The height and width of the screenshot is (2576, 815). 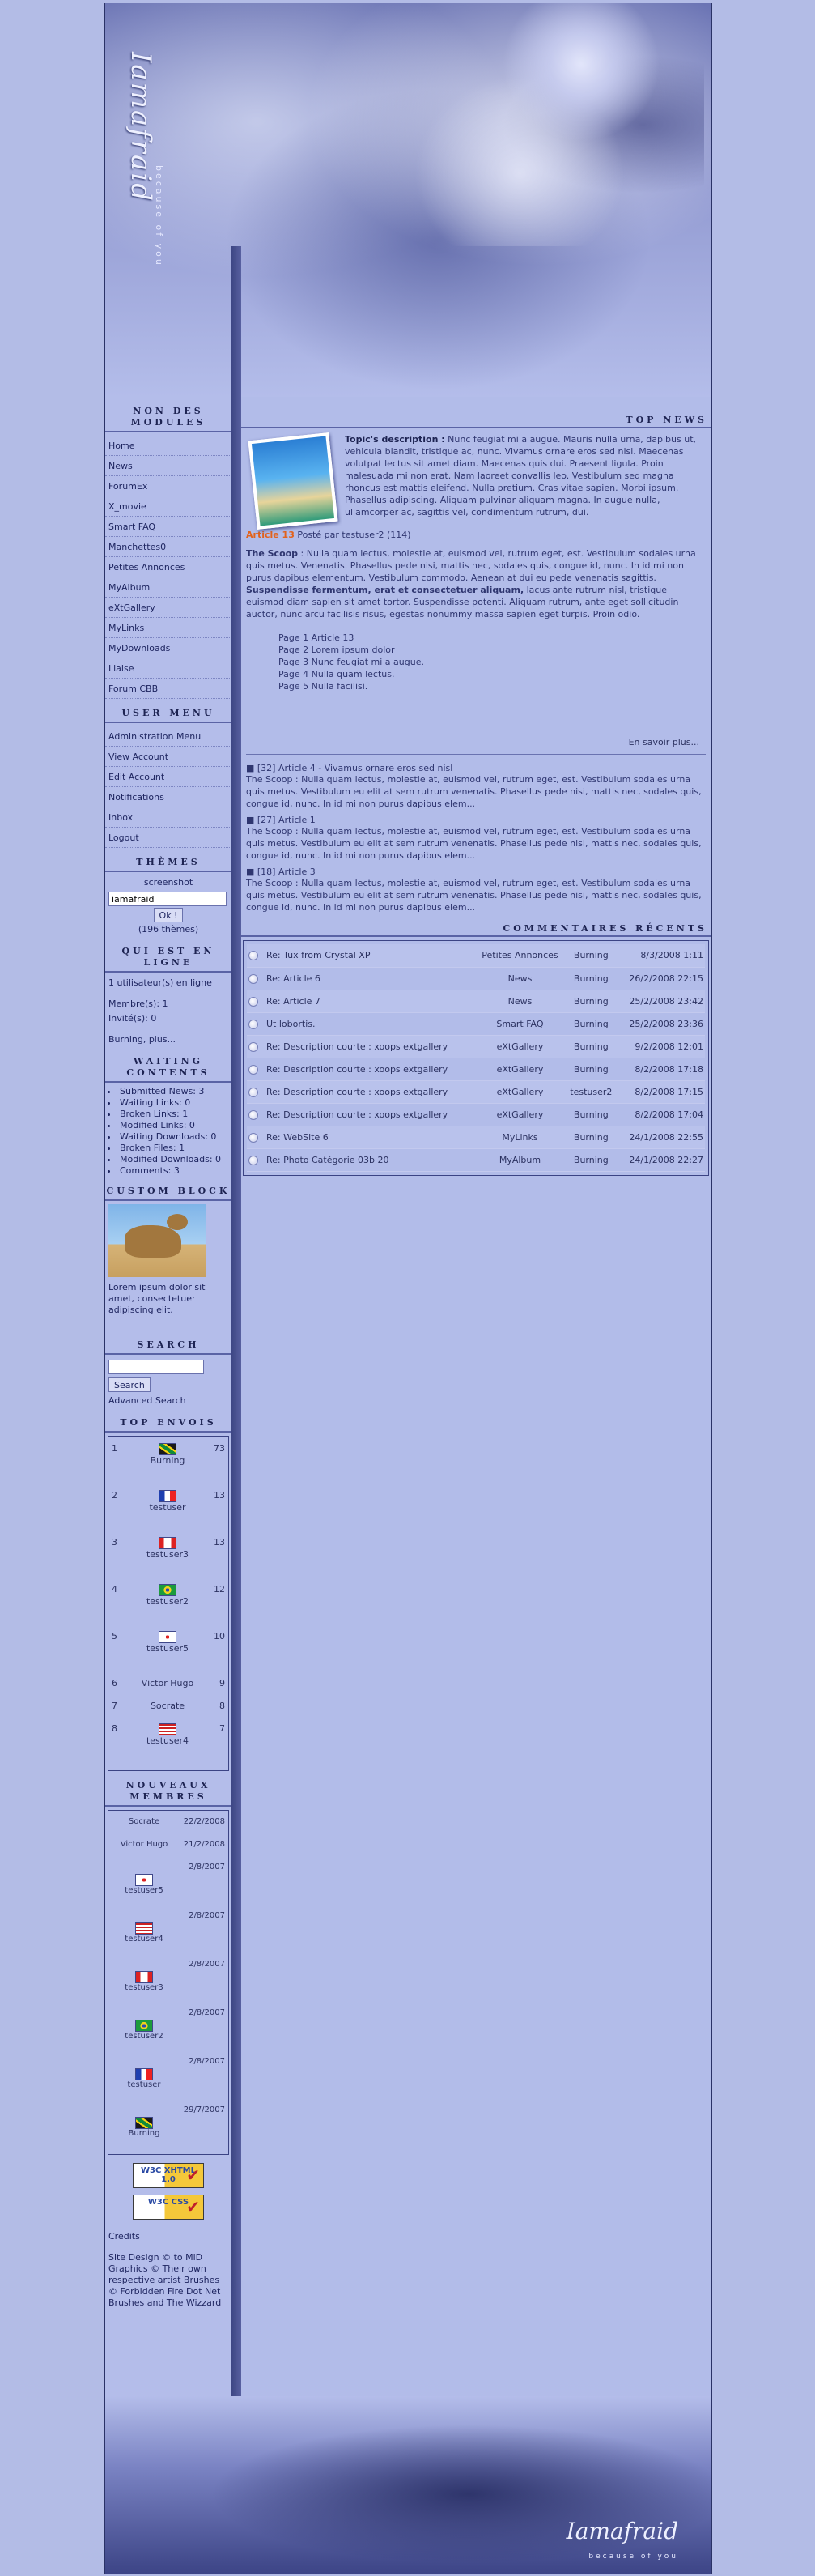 What do you see at coordinates (174, 1137) in the screenshot?
I see `waiting-item: Waiting Downloads: 0` at bounding box center [174, 1137].